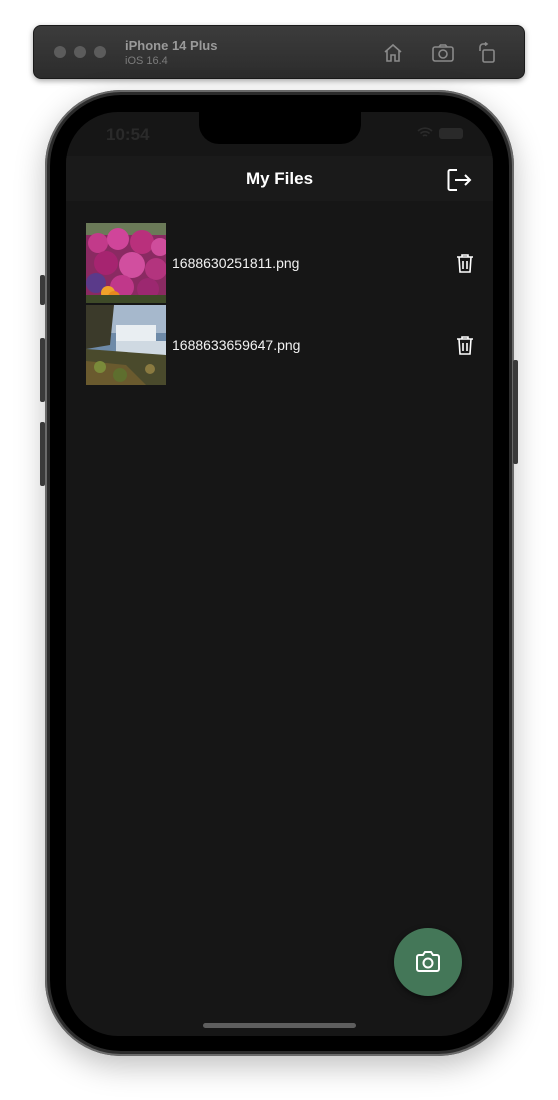  I want to click on rotate-icon, so click(487, 52).